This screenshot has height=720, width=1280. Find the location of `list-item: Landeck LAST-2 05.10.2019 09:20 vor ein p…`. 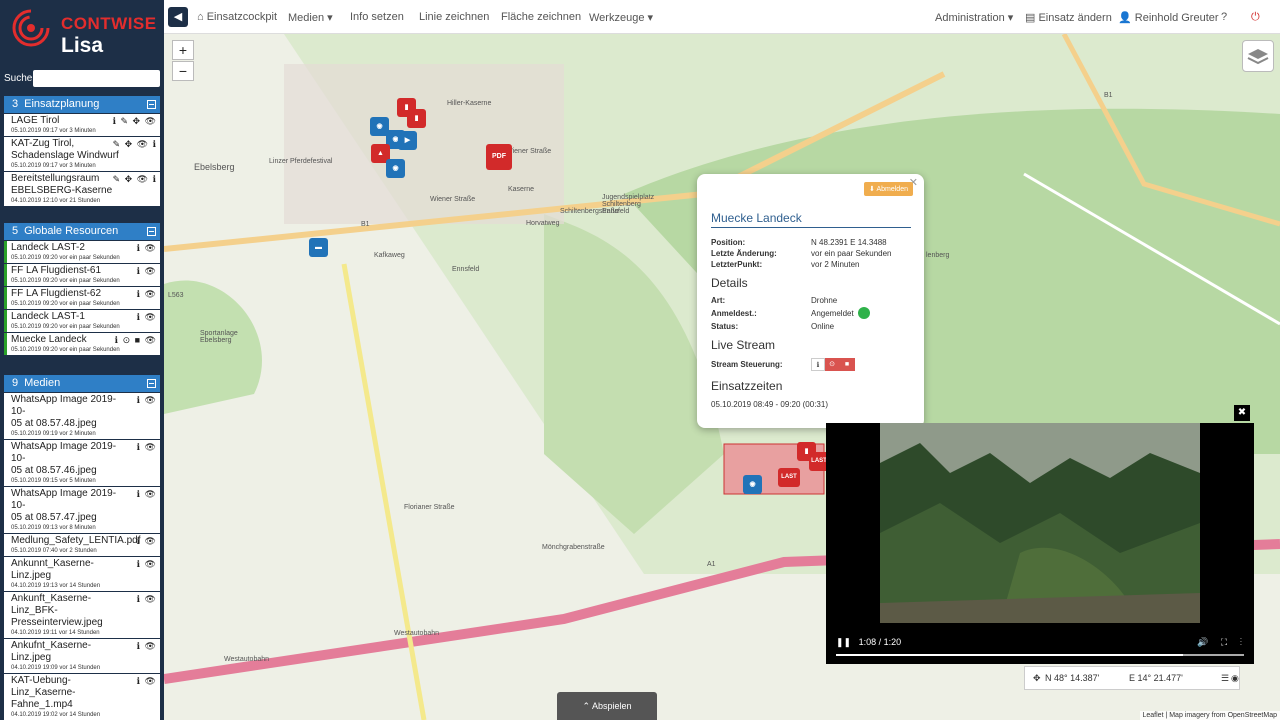

list-item: Landeck LAST-2 05.10.2019 09:20 vor ein p… is located at coordinates (82, 252).